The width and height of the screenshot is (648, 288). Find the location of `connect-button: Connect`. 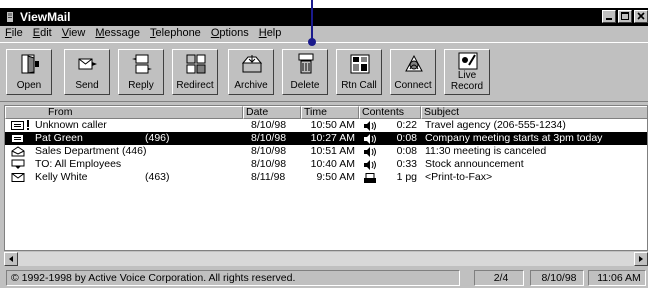

connect-button: Connect is located at coordinates (413, 72).